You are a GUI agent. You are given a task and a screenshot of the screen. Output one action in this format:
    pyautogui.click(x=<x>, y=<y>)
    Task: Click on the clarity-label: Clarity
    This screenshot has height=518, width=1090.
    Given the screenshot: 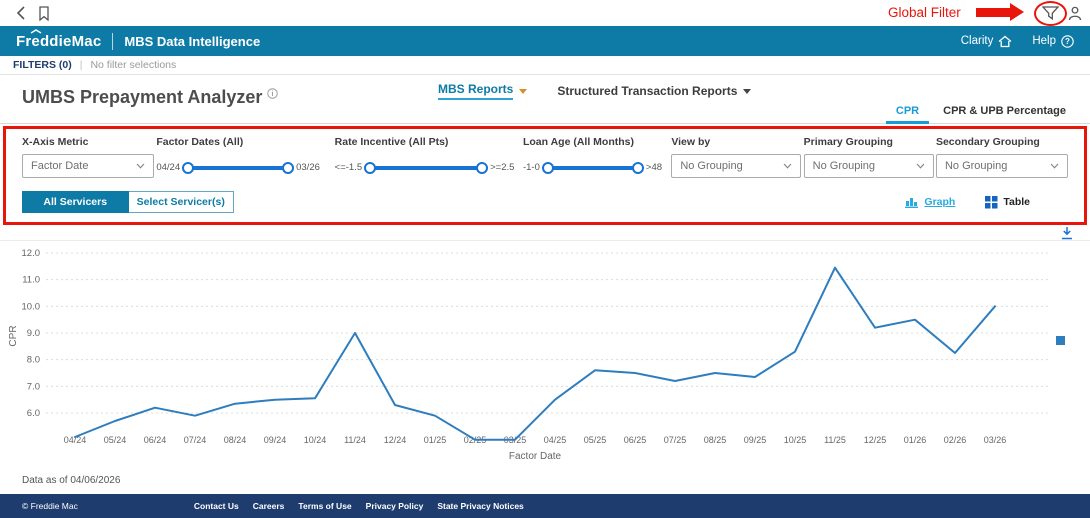 What is the action you would take?
    pyautogui.click(x=977, y=41)
    